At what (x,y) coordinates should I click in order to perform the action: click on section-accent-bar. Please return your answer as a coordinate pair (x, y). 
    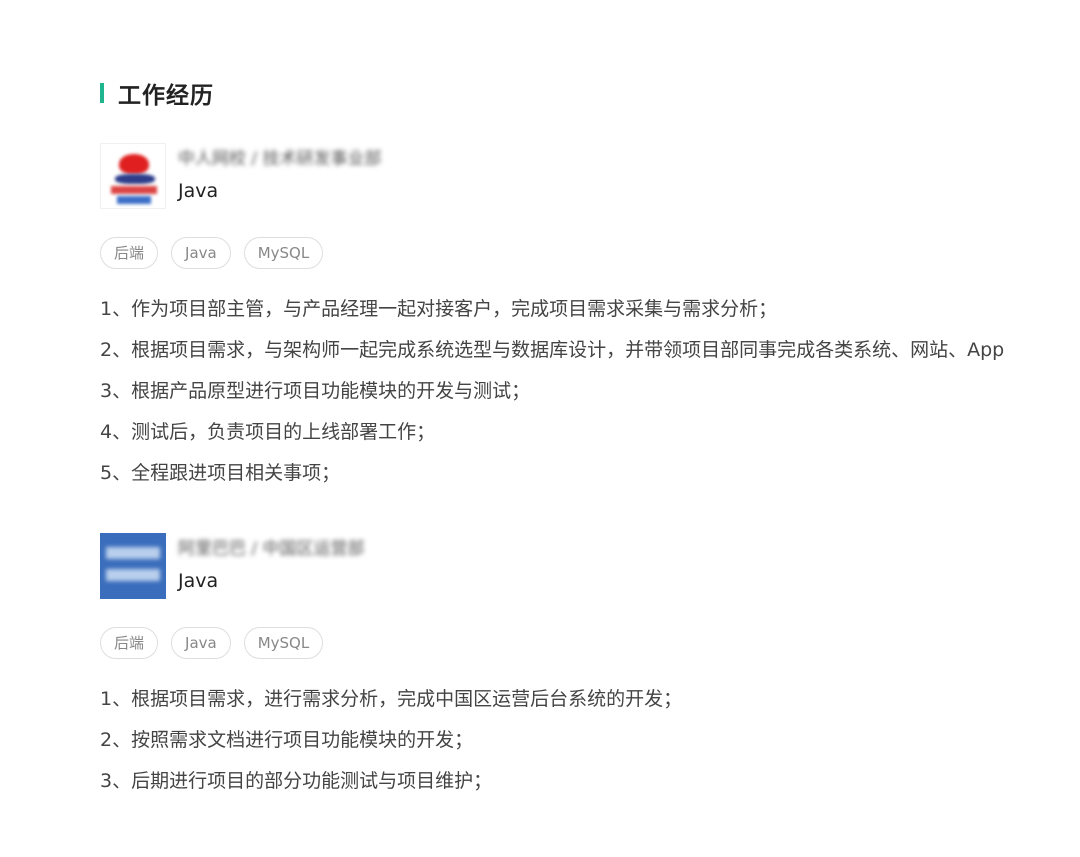
    Looking at the image, I should click on (102, 93).